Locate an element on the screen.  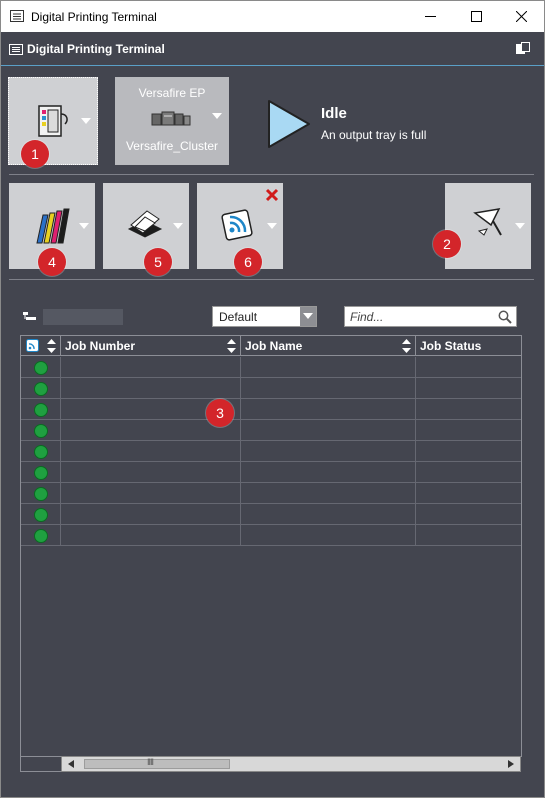
status-column-header is located at coordinates (41, 346).